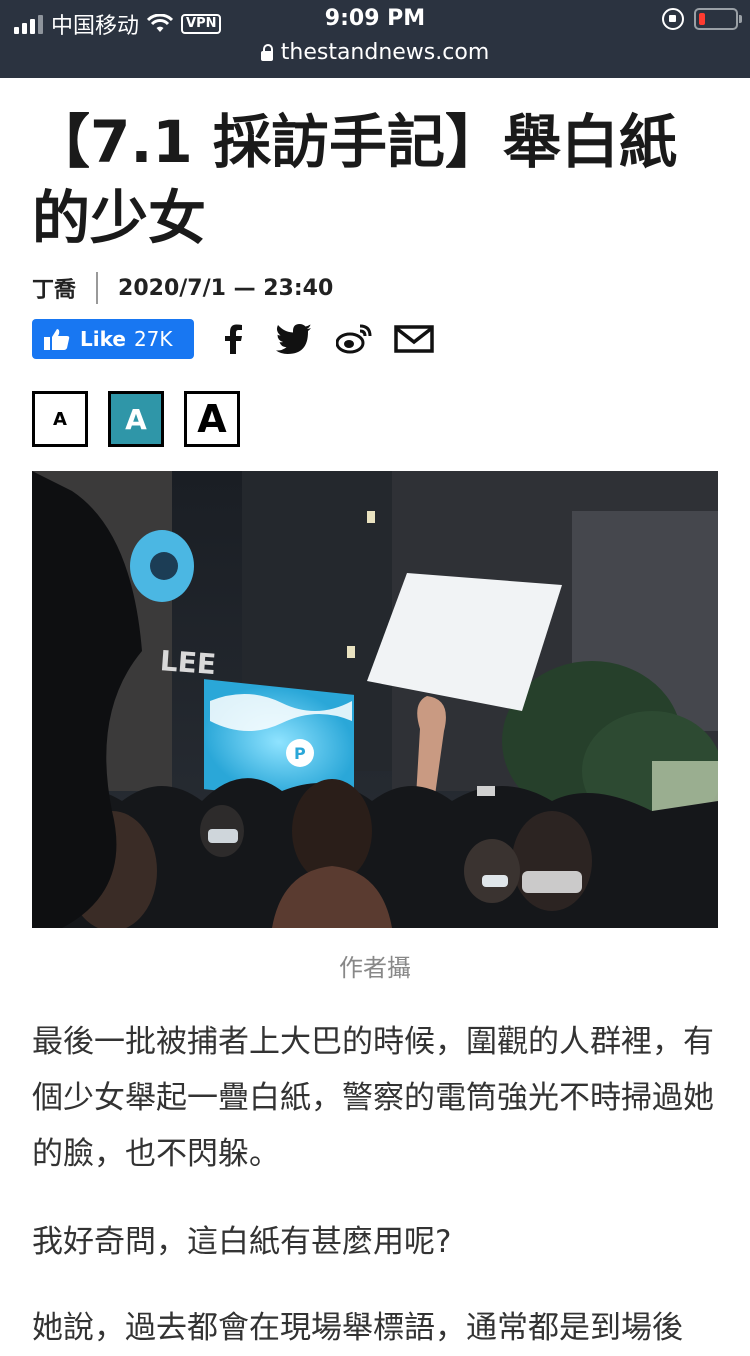 This screenshot has width=750, height=1356. I want to click on svg-text: P, so click(300, 753).